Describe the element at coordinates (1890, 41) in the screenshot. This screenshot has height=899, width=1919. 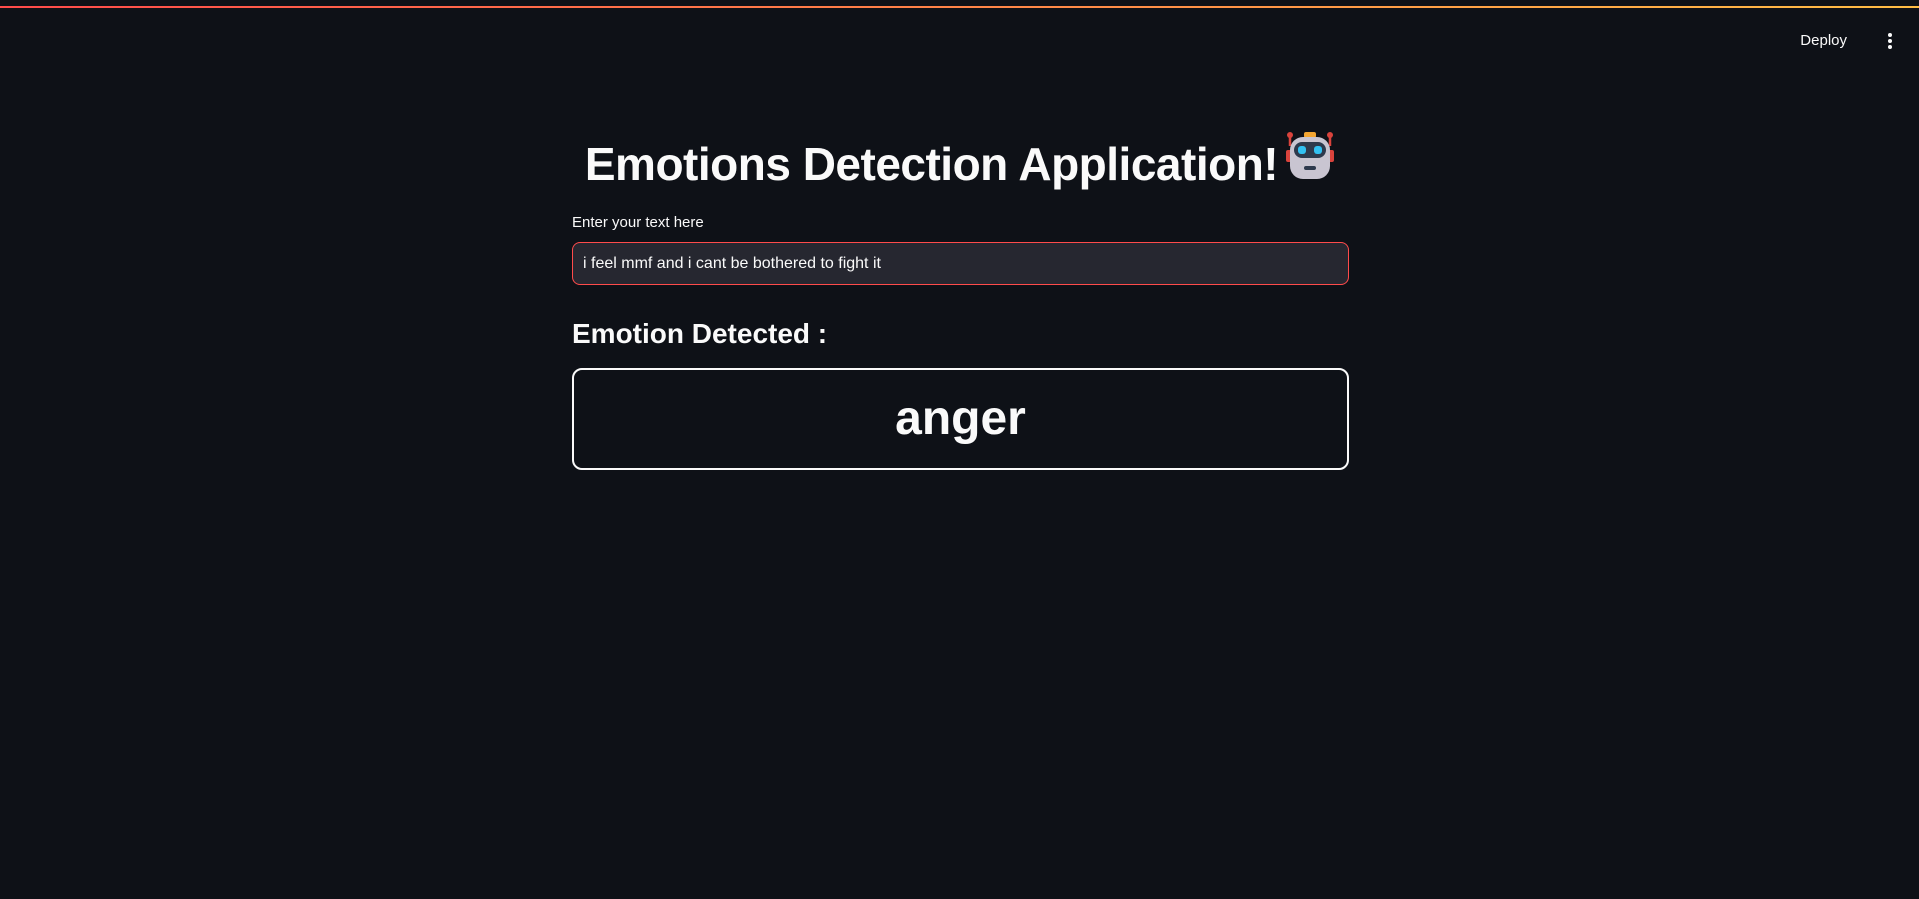
I see `main-menu-button` at that location.